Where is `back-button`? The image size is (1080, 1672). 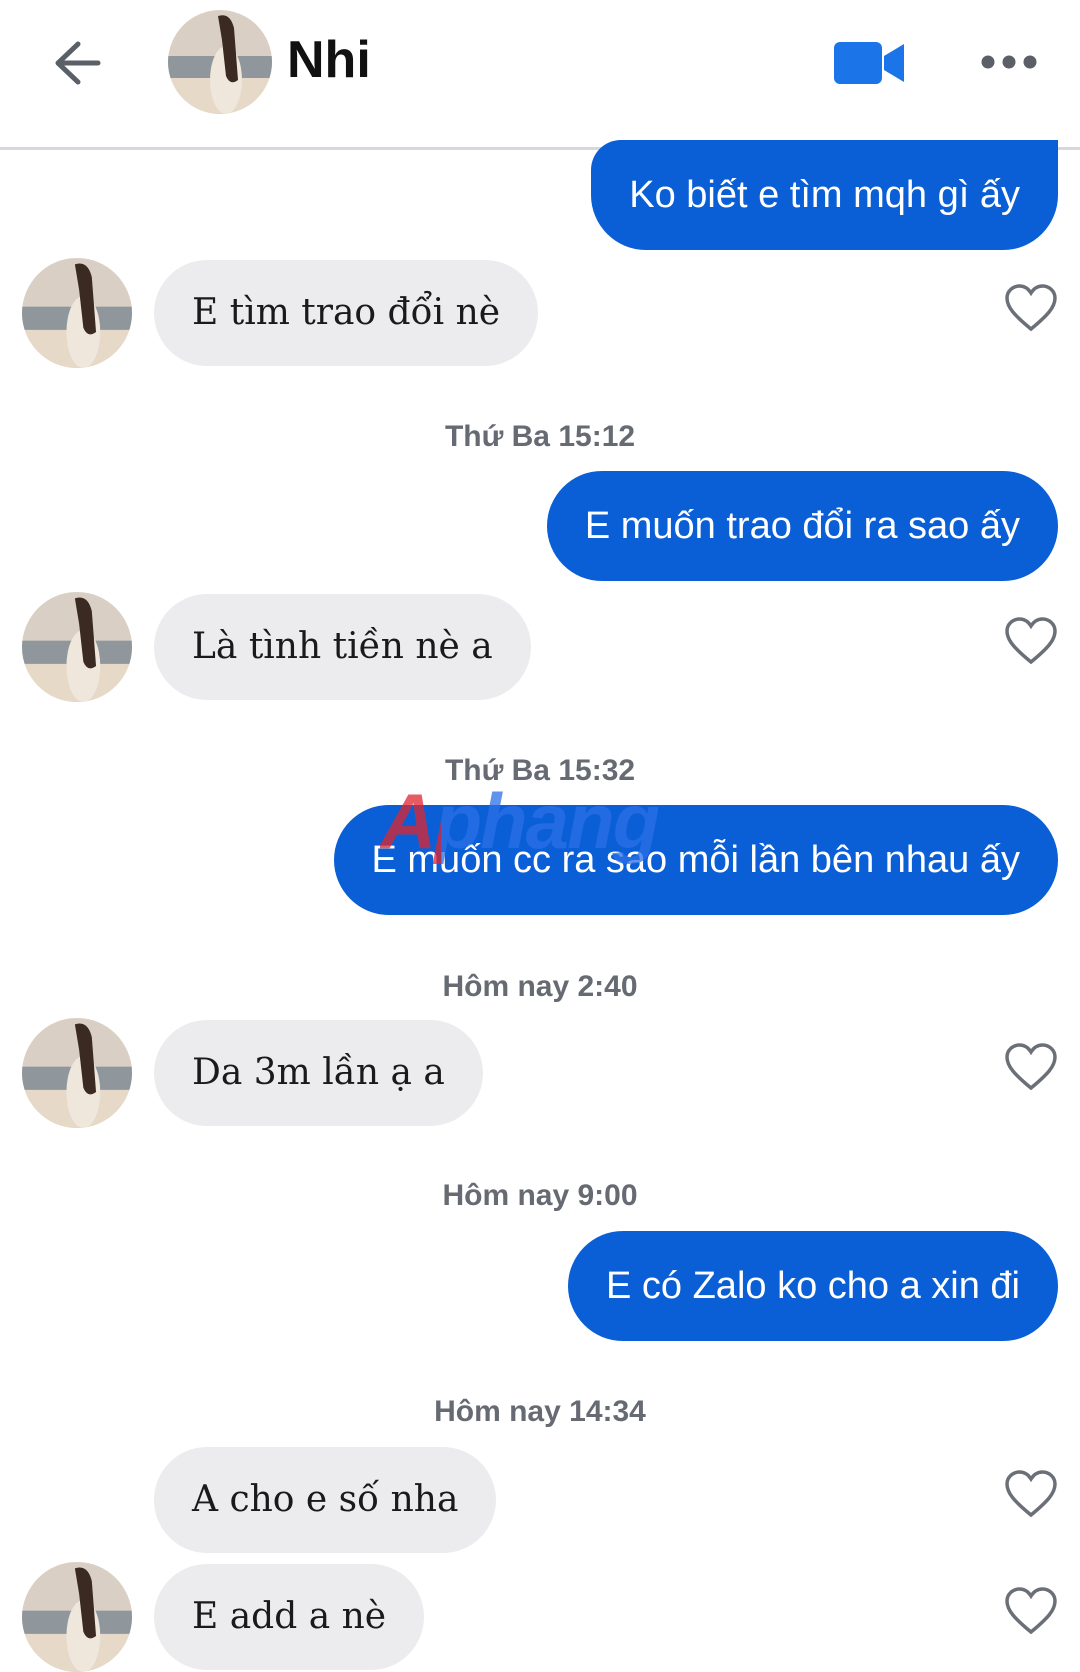
back-button is located at coordinates (77, 63).